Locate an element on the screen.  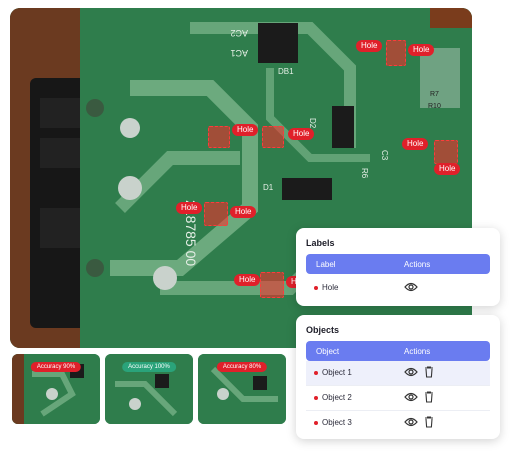
objects-table-header: Object Actions is located at coordinates (398, 351).